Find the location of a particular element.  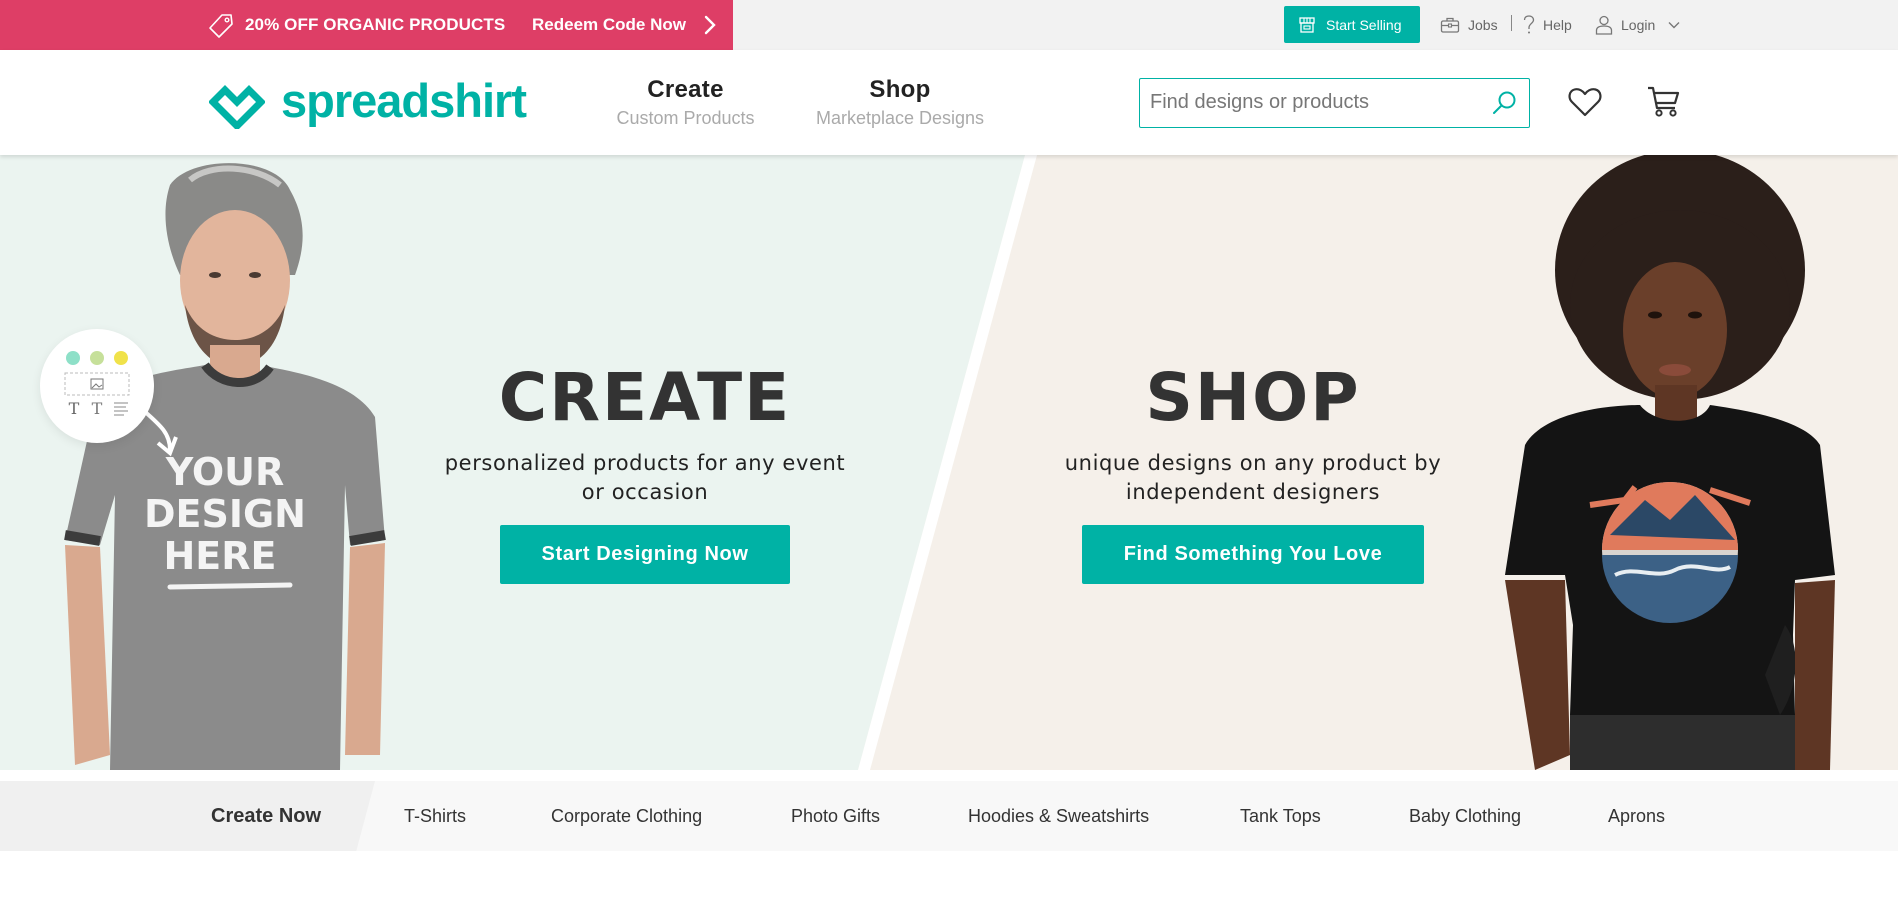

jobs-link: Jobs is located at coordinates (1469, 25).